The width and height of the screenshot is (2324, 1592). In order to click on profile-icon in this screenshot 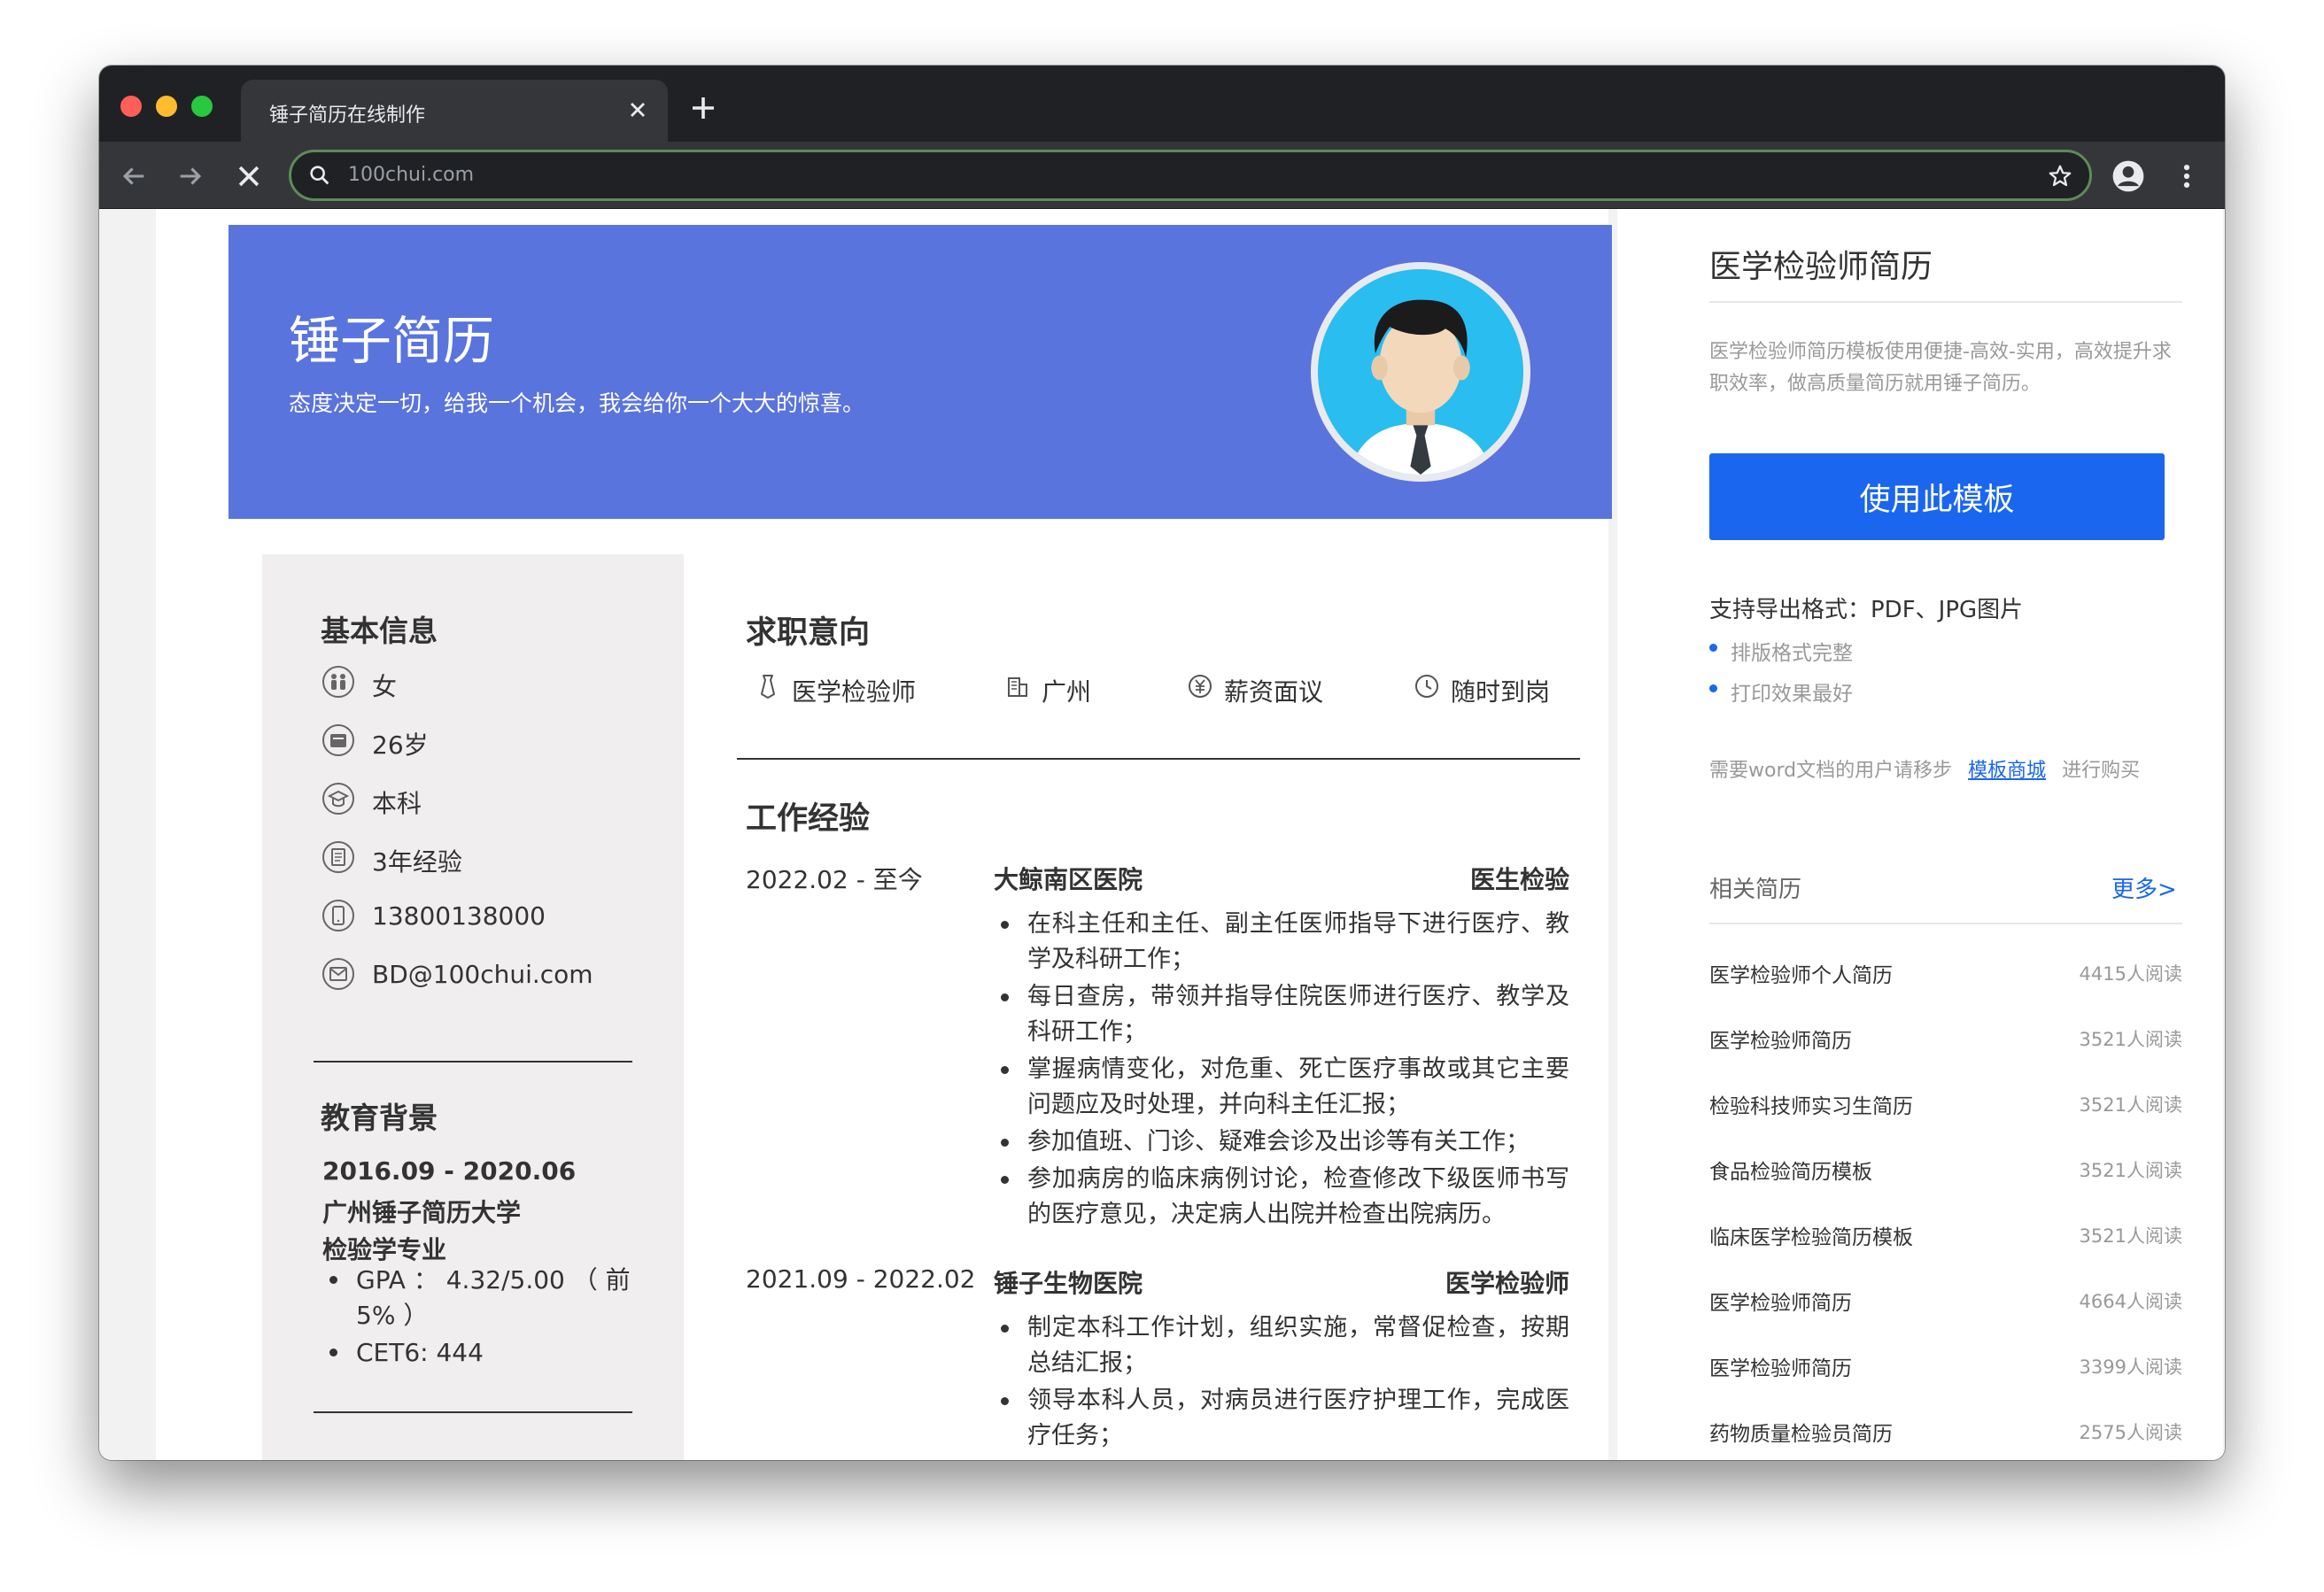, I will do `click(2128, 176)`.